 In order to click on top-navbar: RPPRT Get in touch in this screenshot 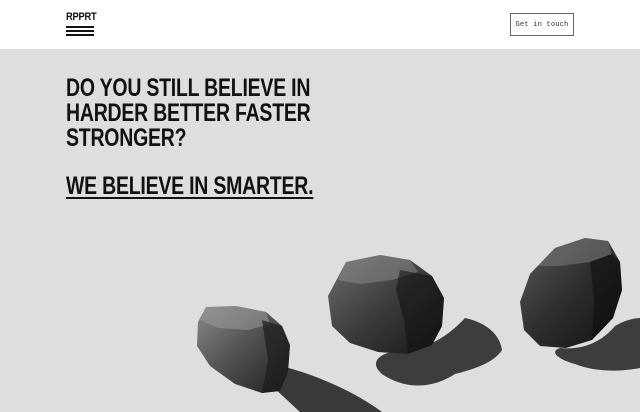, I will do `click(320, 24)`.